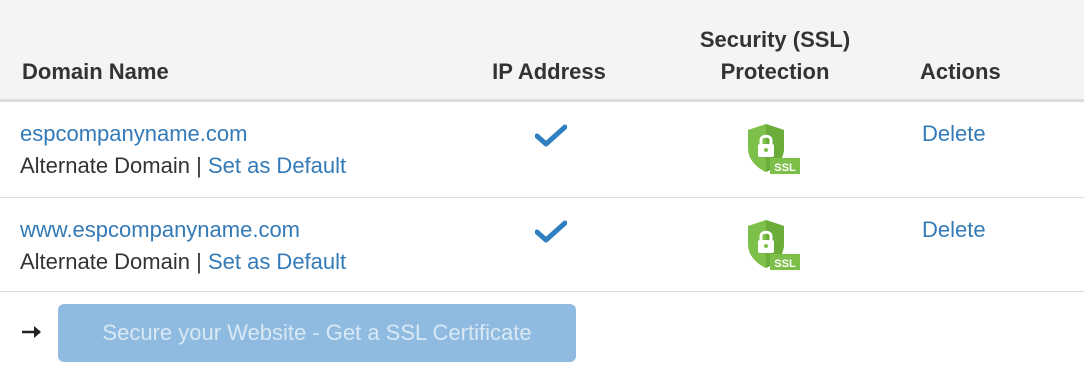  I want to click on column-header-actions: Actions, so click(960, 71).